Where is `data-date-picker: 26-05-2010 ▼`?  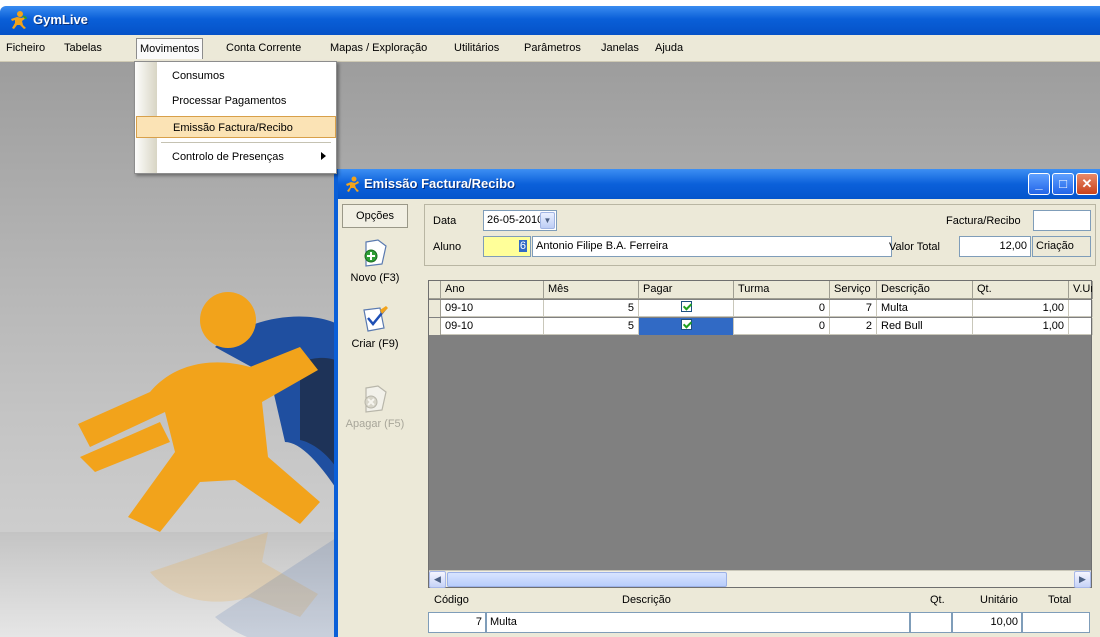
data-date-picker: 26-05-2010 ▼ is located at coordinates (520, 220).